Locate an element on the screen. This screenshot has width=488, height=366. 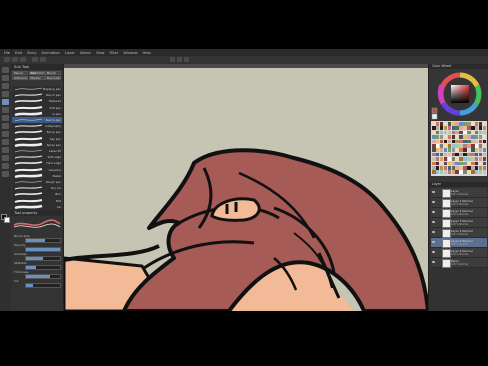
brush-item: Textured is located at coordinates (37, 101).